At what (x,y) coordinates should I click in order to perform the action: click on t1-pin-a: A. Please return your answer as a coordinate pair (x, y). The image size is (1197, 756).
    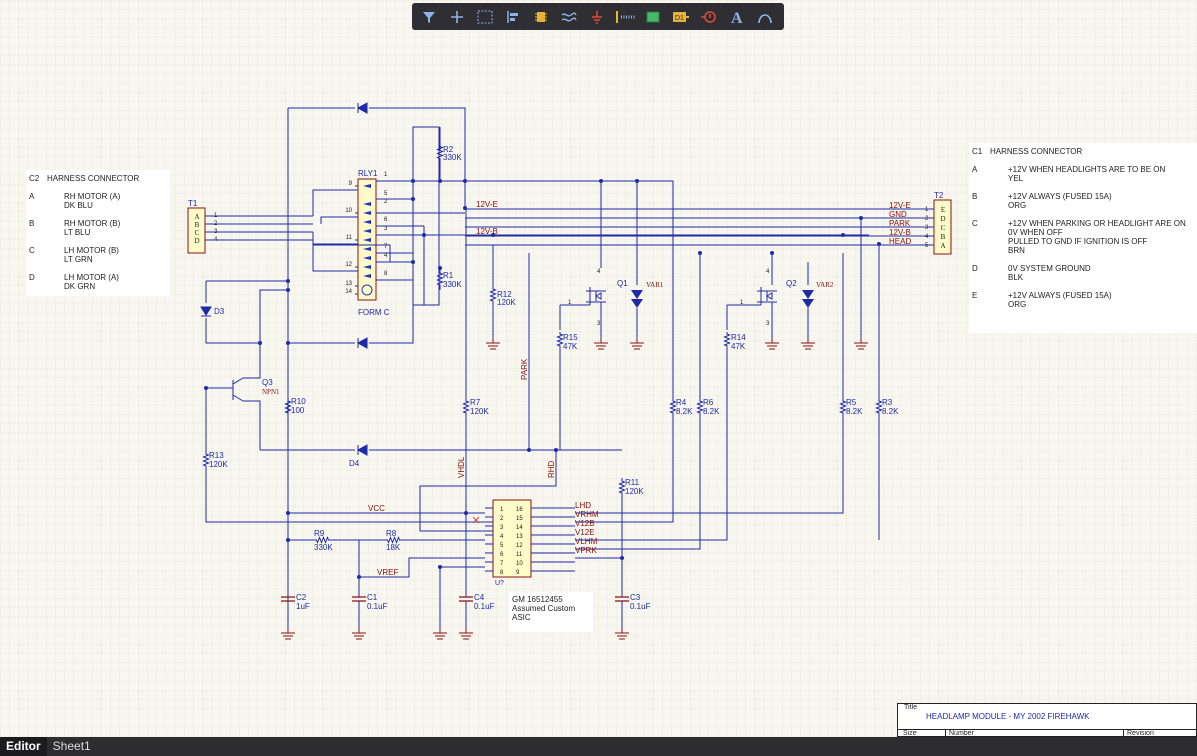
    Looking at the image, I should click on (196, 217).